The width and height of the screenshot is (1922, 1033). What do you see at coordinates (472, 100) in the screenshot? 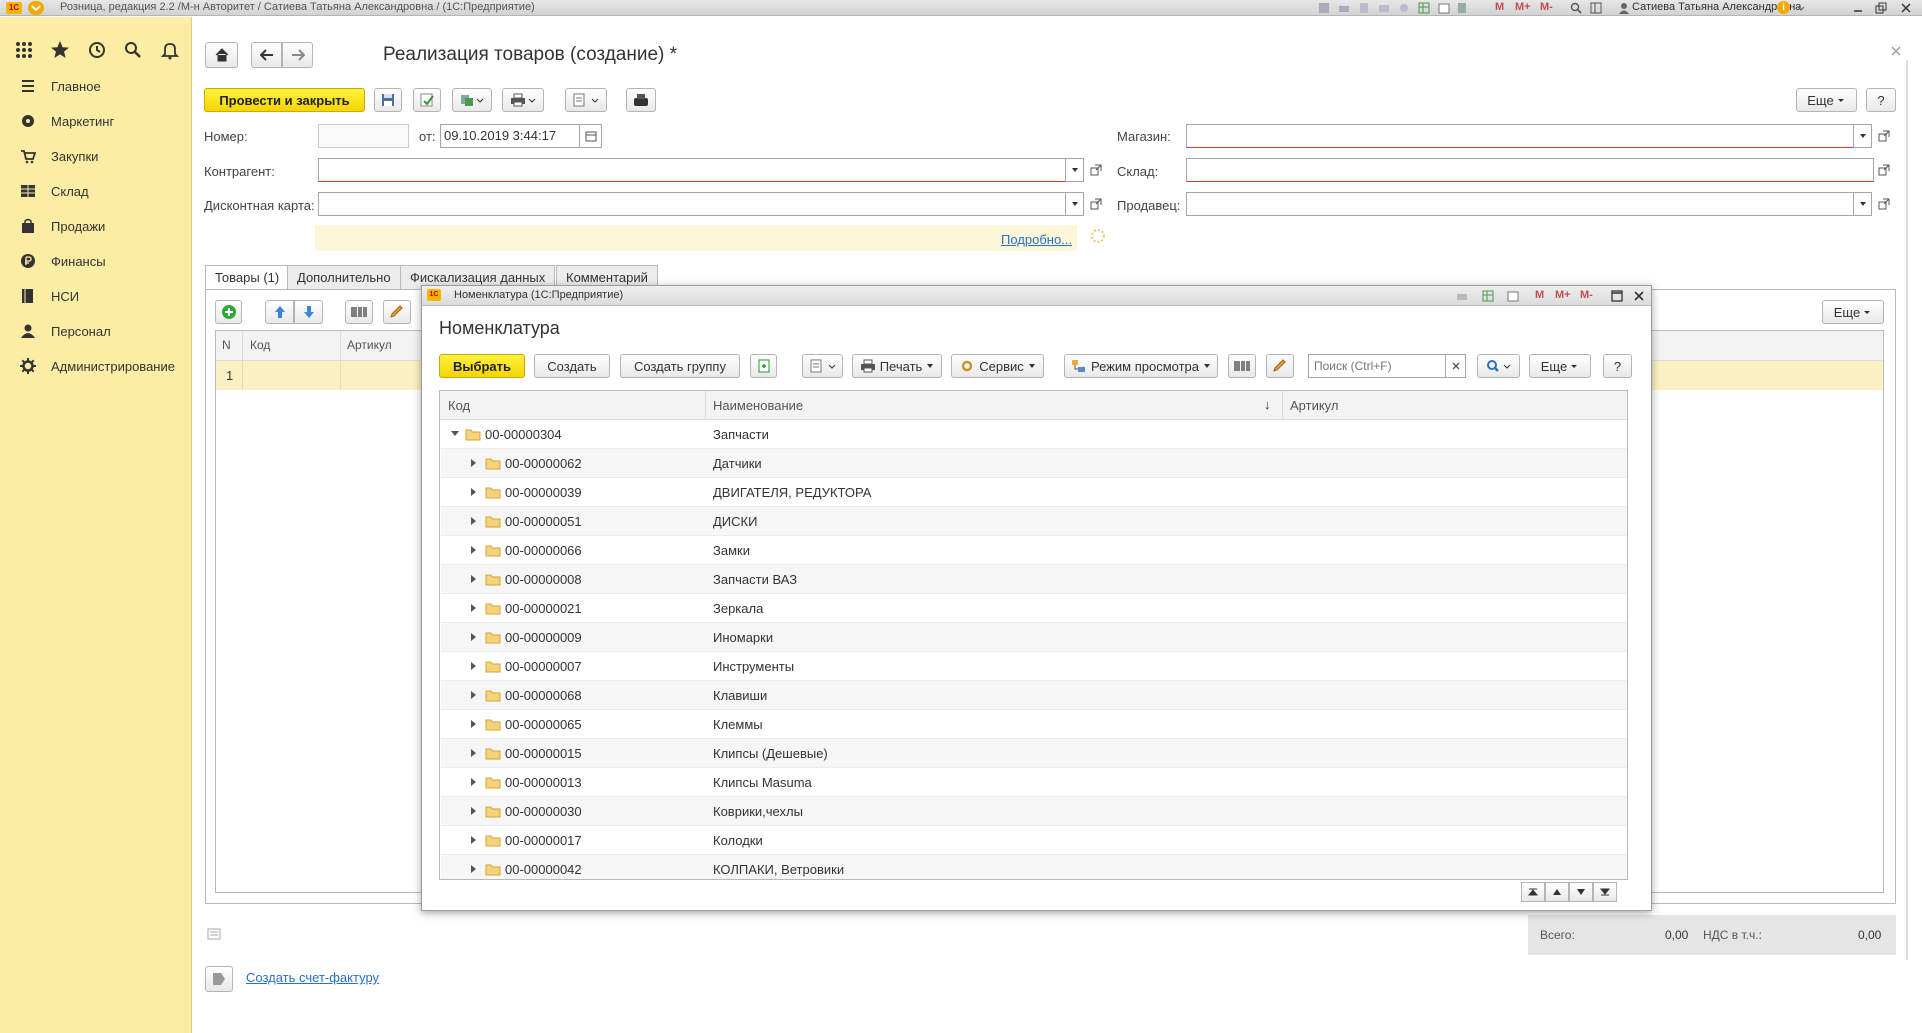
I see `create-based-on-button` at bounding box center [472, 100].